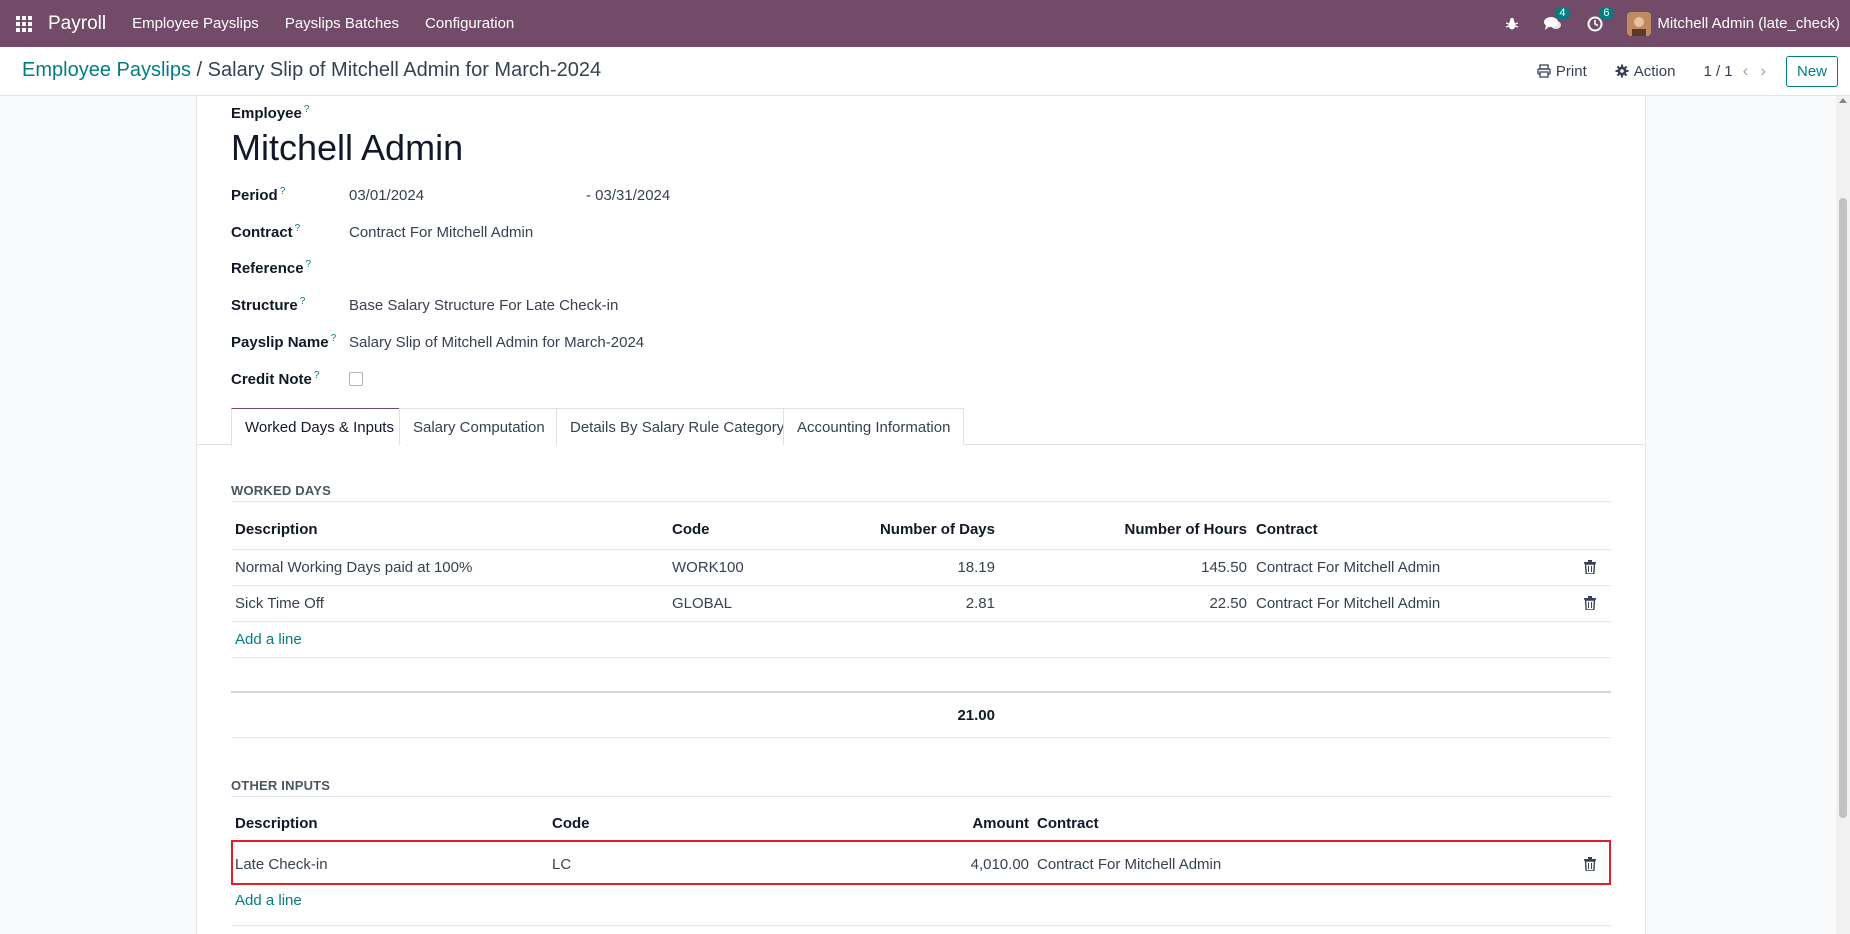 The height and width of the screenshot is (934, 1850). I want to click on pager-next-icon: ›, so click(1763, 71).